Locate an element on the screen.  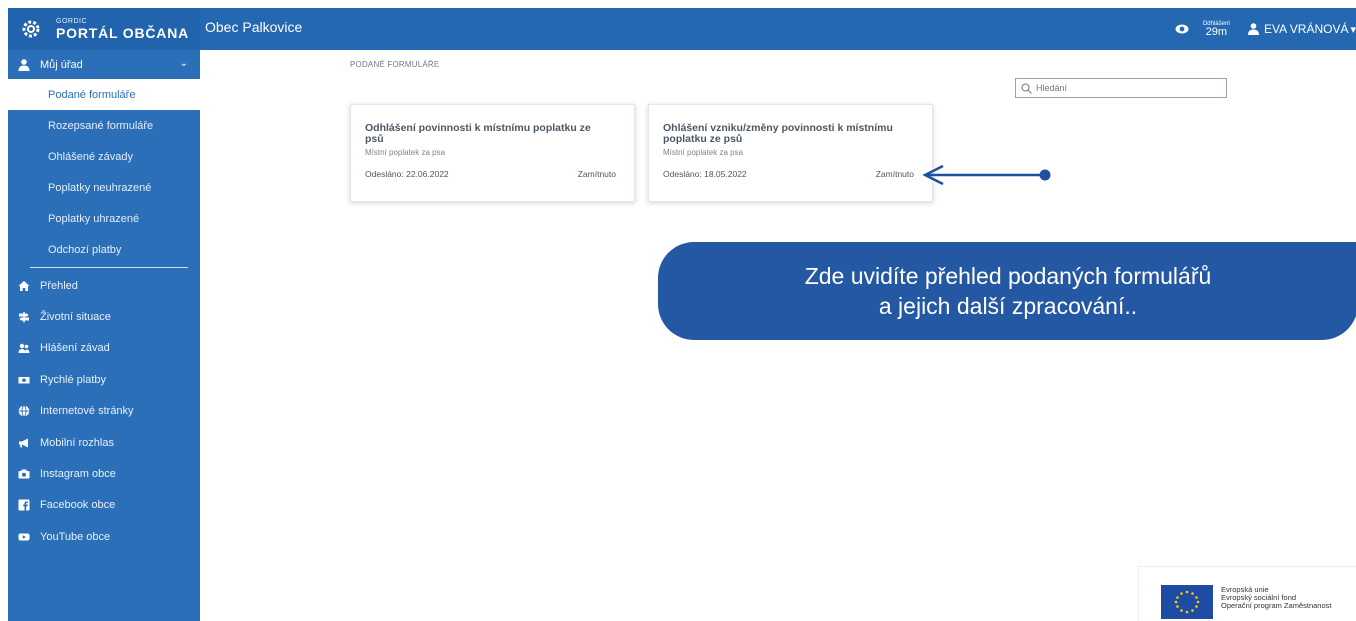
sidebar-item-unpaid-fees: Poplatky neuhrazené is located at coordinates (104, 187).